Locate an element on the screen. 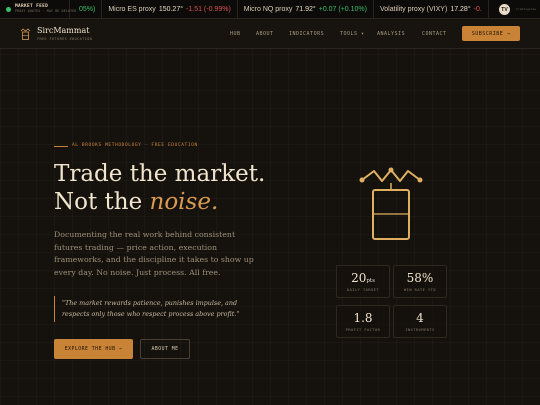 The height and width of the screenshot is (405, 540). ticker-item: 05%) is located at coordinates (86, 9).